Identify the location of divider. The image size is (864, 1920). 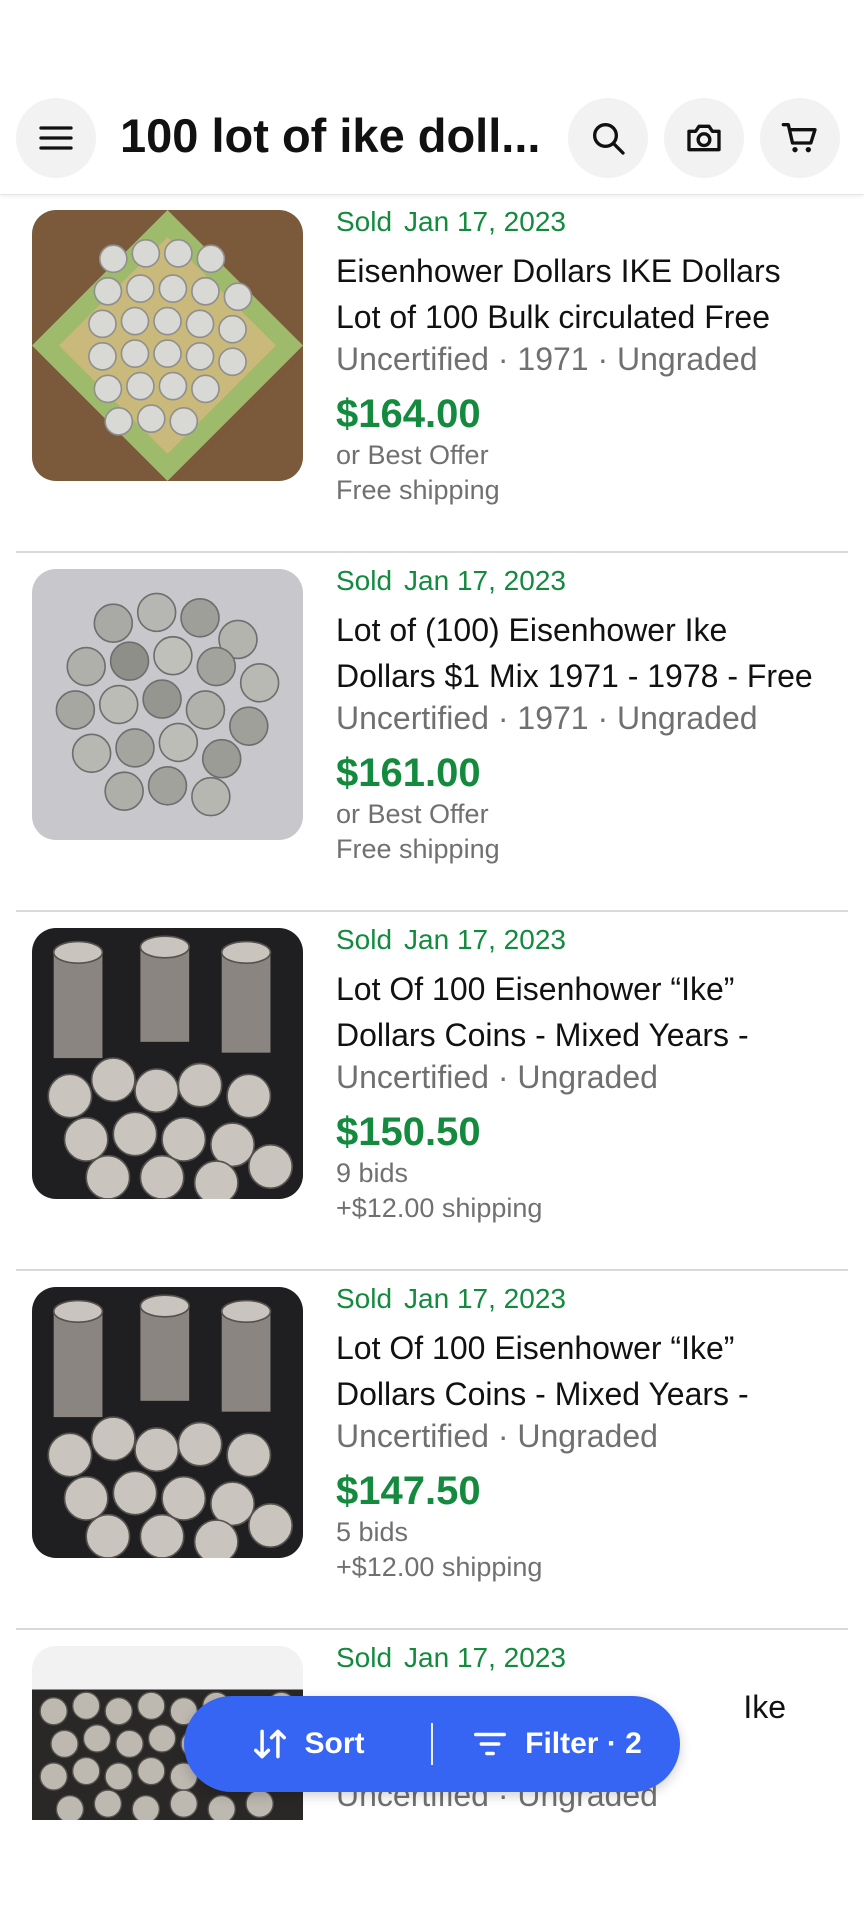
(432, 1744).